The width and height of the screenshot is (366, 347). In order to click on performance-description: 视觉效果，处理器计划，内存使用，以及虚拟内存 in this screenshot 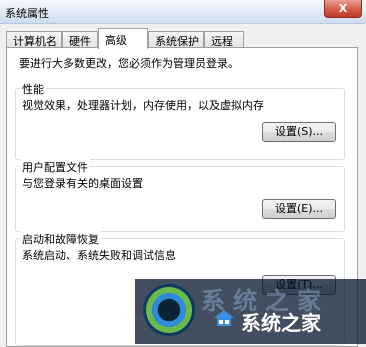, I will do `click(143, 105)`.